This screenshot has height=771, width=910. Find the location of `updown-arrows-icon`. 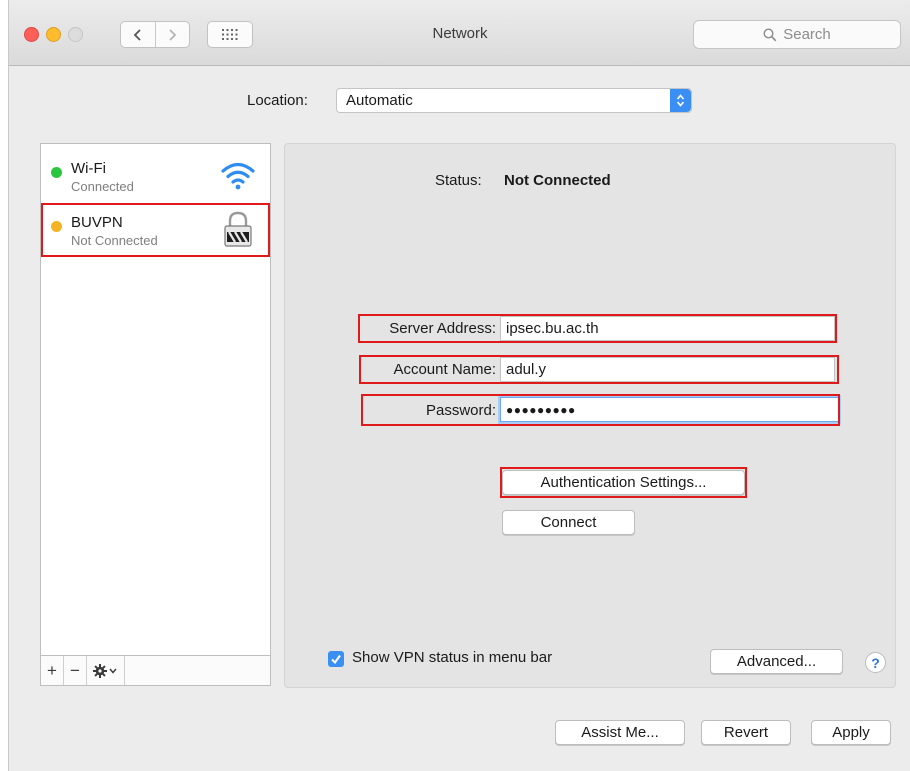

updown-arrows-icon is located at coordinates (680, 100).